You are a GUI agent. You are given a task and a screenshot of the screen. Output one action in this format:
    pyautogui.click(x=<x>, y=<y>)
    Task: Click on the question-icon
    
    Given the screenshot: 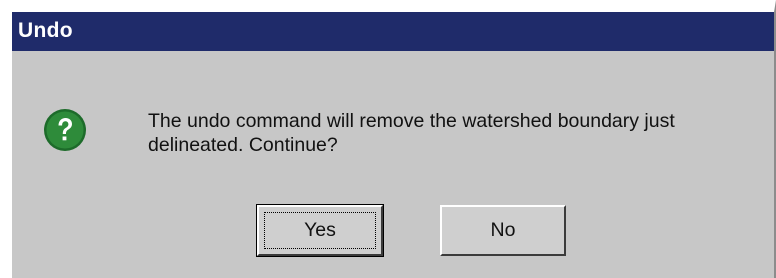 What is the action you would take?
    pyautogui.click(x=65, y=130)
    